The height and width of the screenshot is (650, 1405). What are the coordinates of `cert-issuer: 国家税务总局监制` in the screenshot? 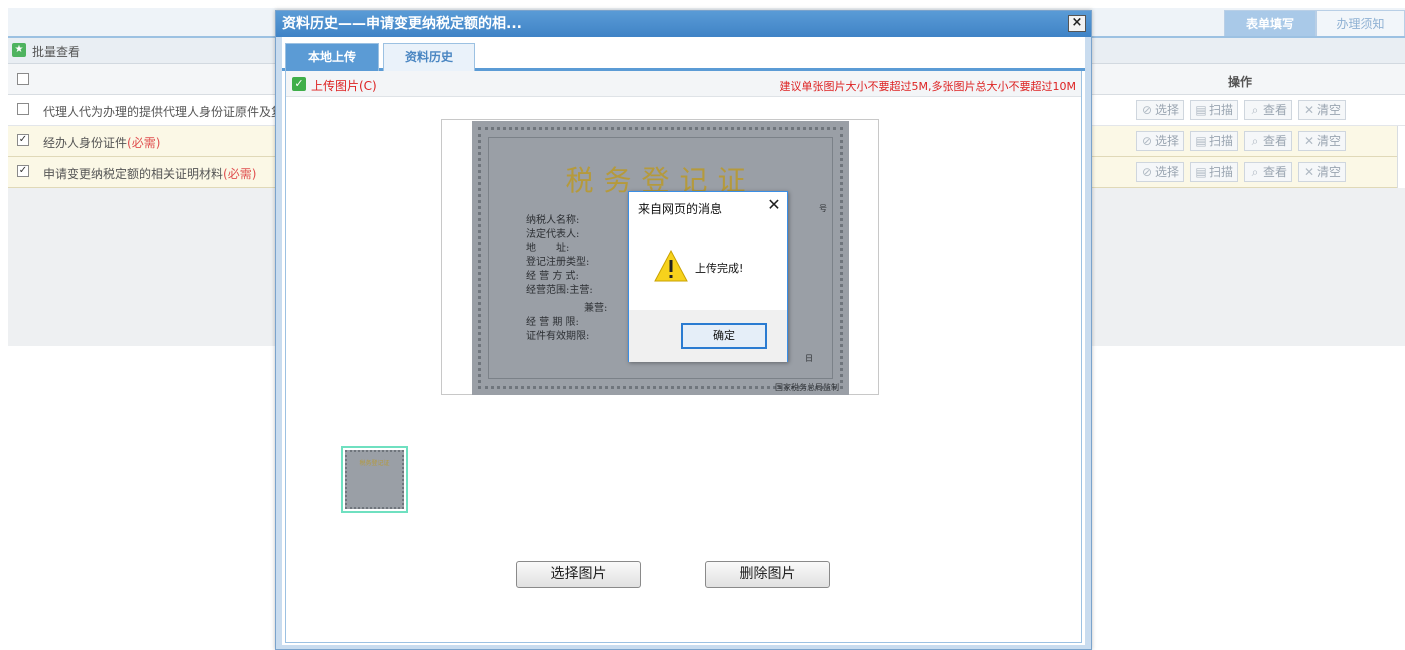 It's located at (807, 387).